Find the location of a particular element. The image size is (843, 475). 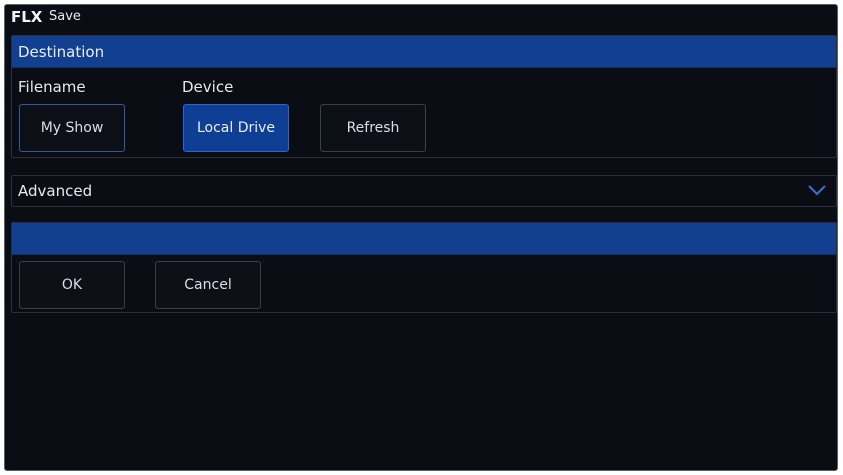

filename-button: My Show is located at coordinates (72, 128).